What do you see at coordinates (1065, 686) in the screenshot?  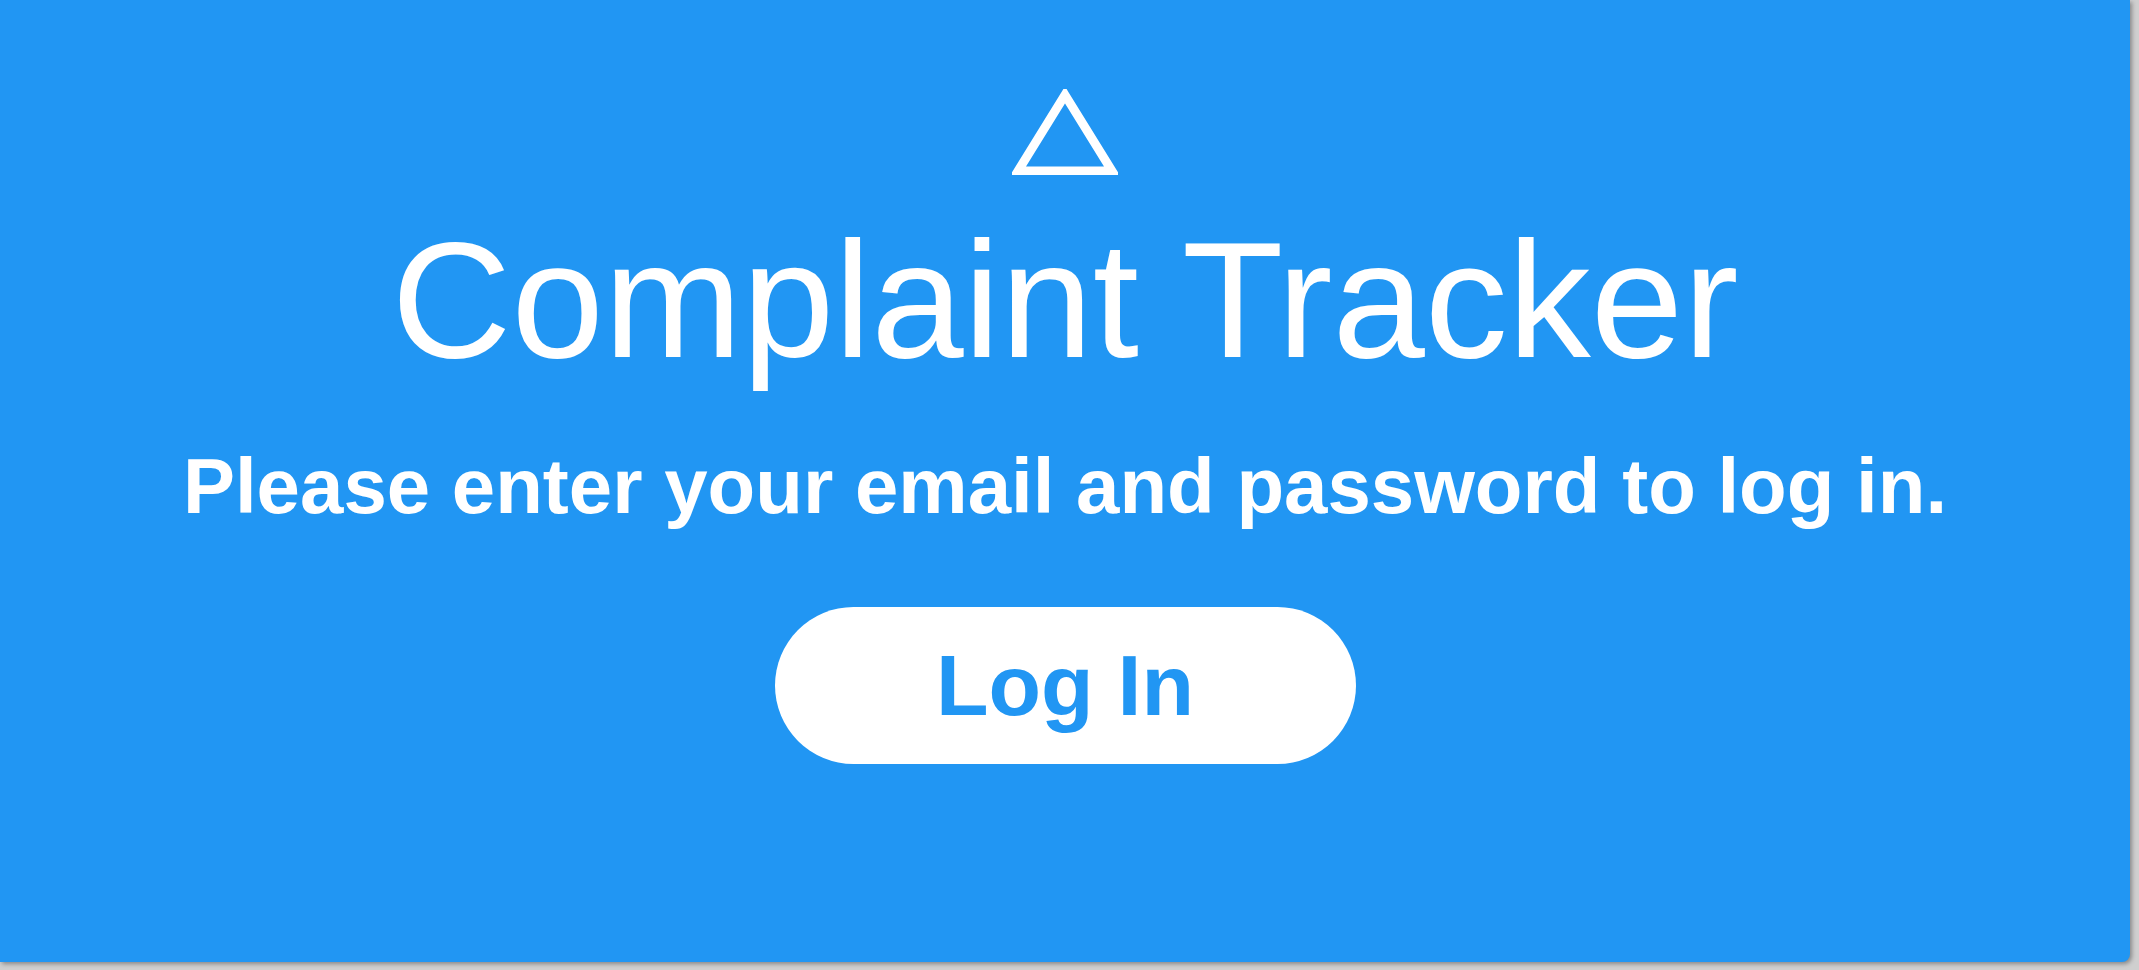 I see `login-button: Log In` at bounding box center [1065, 686].